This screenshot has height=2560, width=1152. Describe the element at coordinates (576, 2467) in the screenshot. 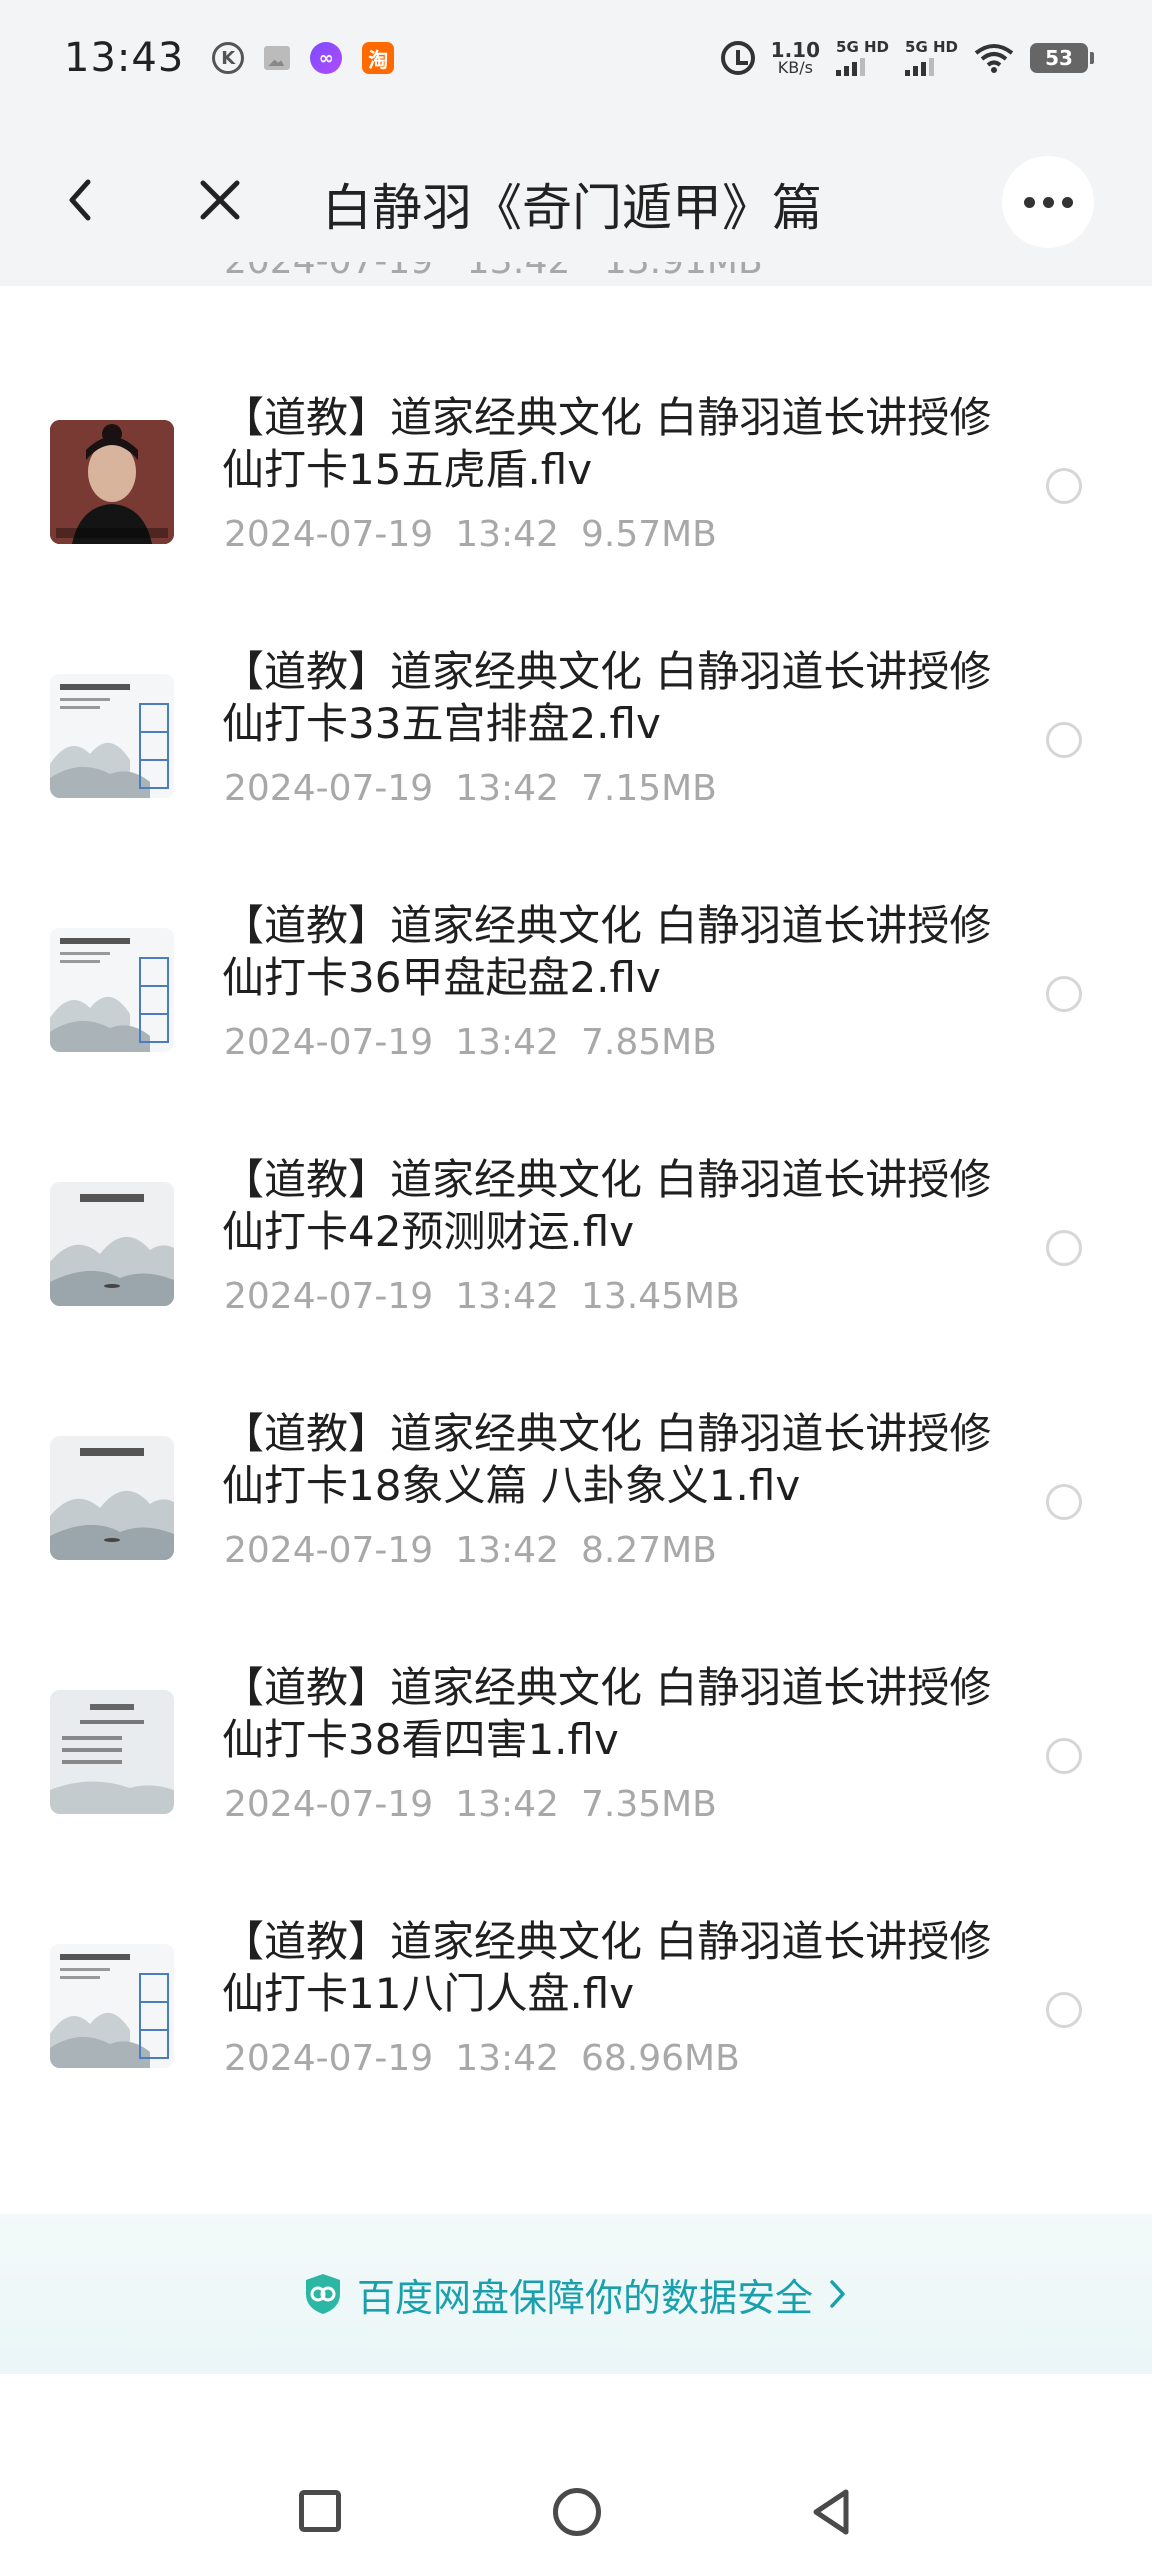

I see `system-navigation-bar` at that location.